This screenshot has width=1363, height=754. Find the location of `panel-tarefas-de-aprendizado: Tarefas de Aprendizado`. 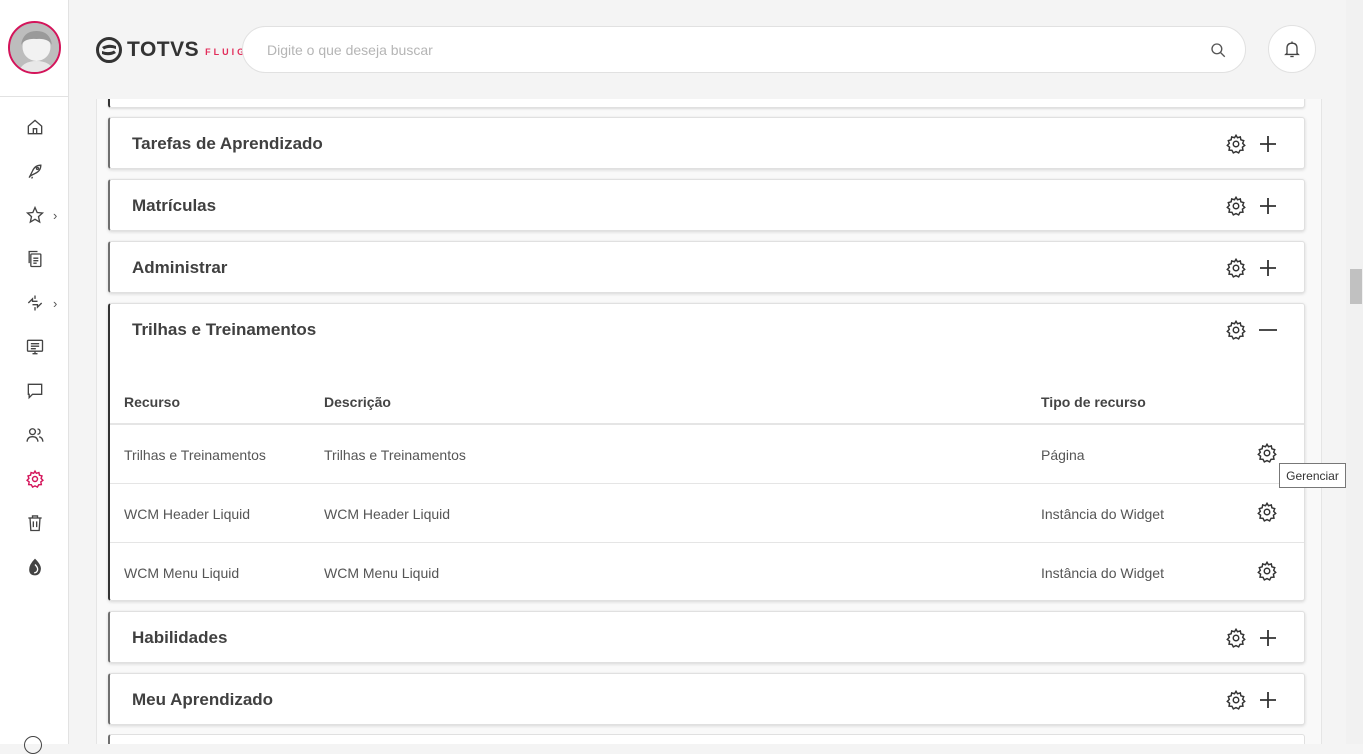

panel-tarefas-de-aprendizado: Tarefas de Aprendizado is located at coordinates (706, 143).